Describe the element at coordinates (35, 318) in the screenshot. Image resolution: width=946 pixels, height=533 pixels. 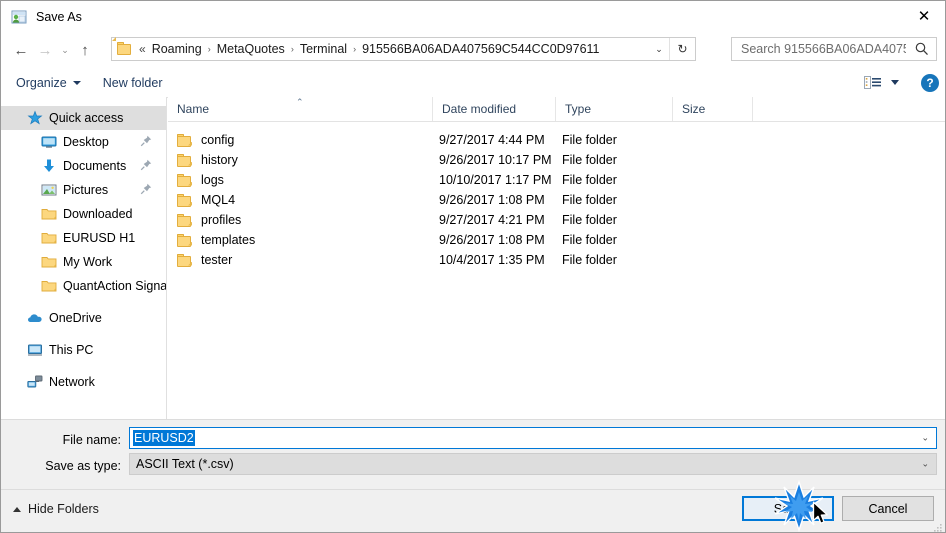
I see `cloud-icon` at that location.